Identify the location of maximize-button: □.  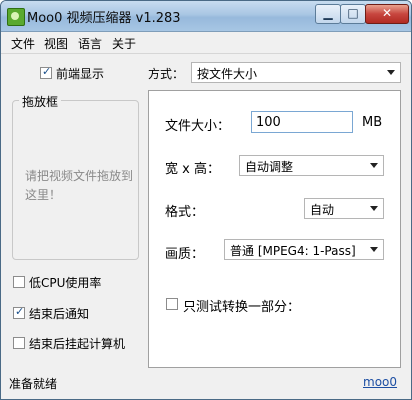
(353, 14).